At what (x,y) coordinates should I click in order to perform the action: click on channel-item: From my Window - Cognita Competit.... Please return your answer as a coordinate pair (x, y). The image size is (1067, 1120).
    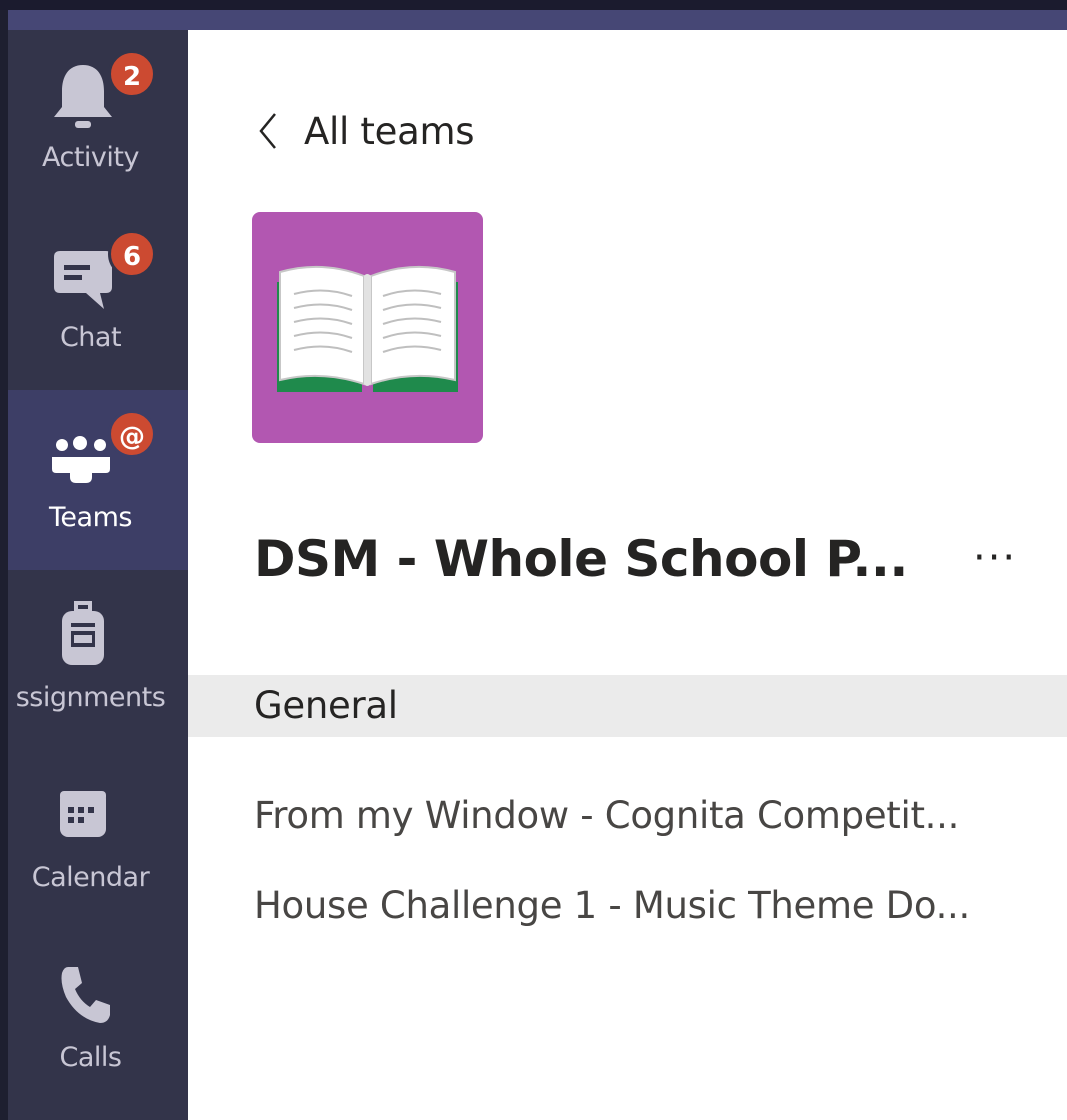
    Looking at the image, I should click on (627, 816).